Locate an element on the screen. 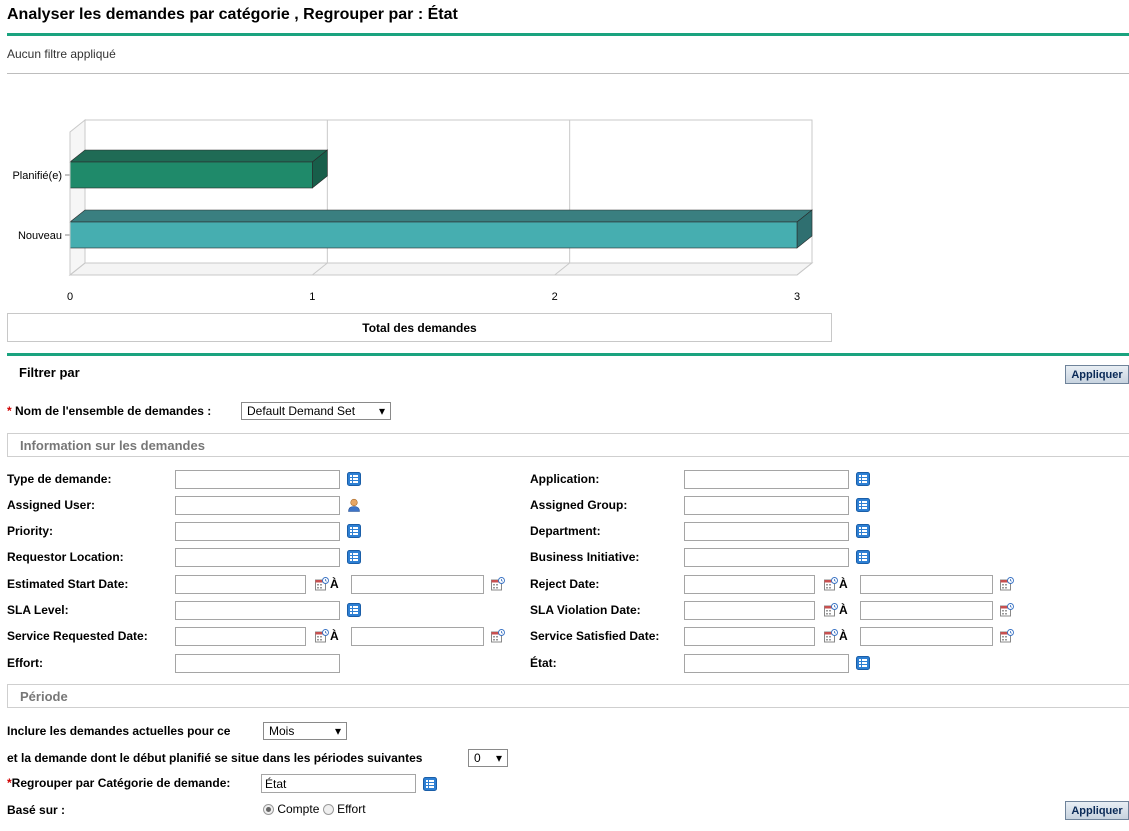 This screenshot has height=831, width=1129. assigned-user-input is located at coordinates (257, 505).